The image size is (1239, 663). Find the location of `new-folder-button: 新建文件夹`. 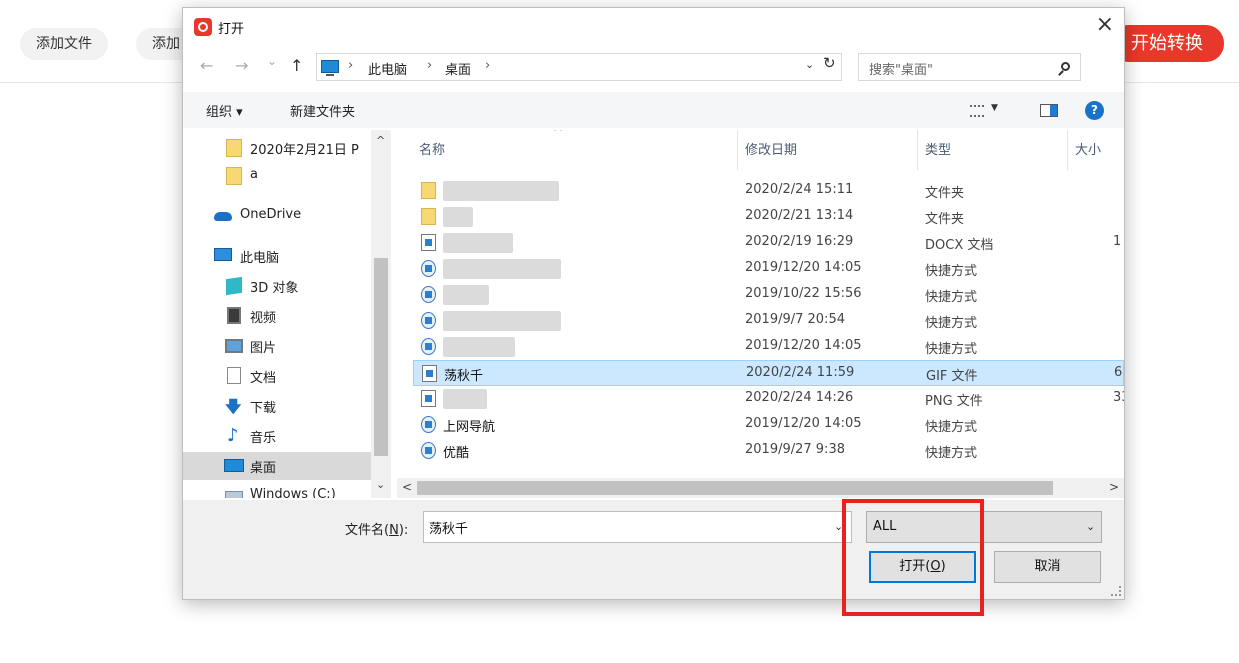

new-folder-button: 新建文件夹 is located at coordinates (322, 110).